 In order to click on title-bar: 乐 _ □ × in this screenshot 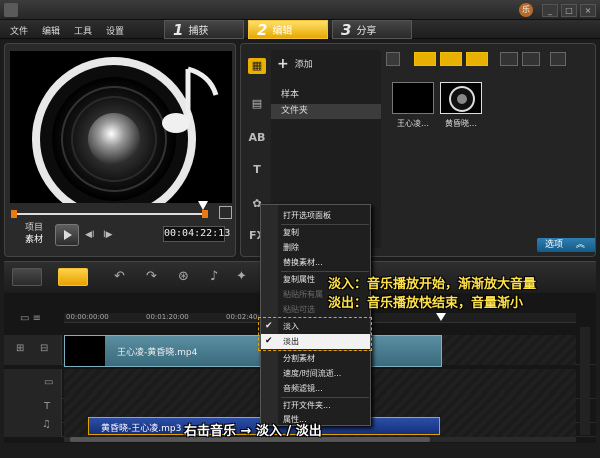, I will do `click(300, 10)`.